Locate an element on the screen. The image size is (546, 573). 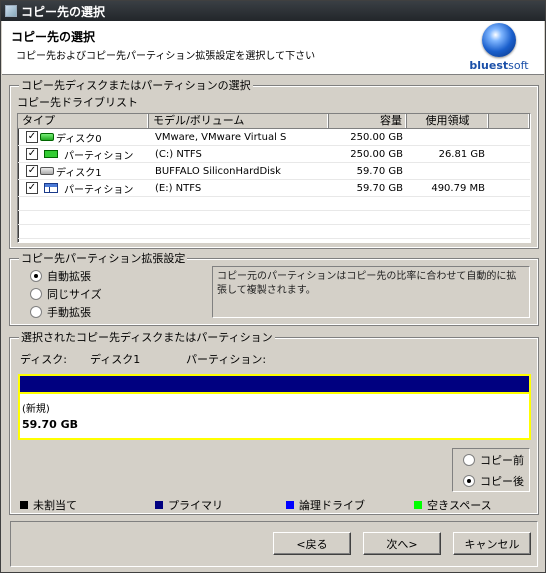
row-used: 490.79 MB is located at coordinates (458, 188).